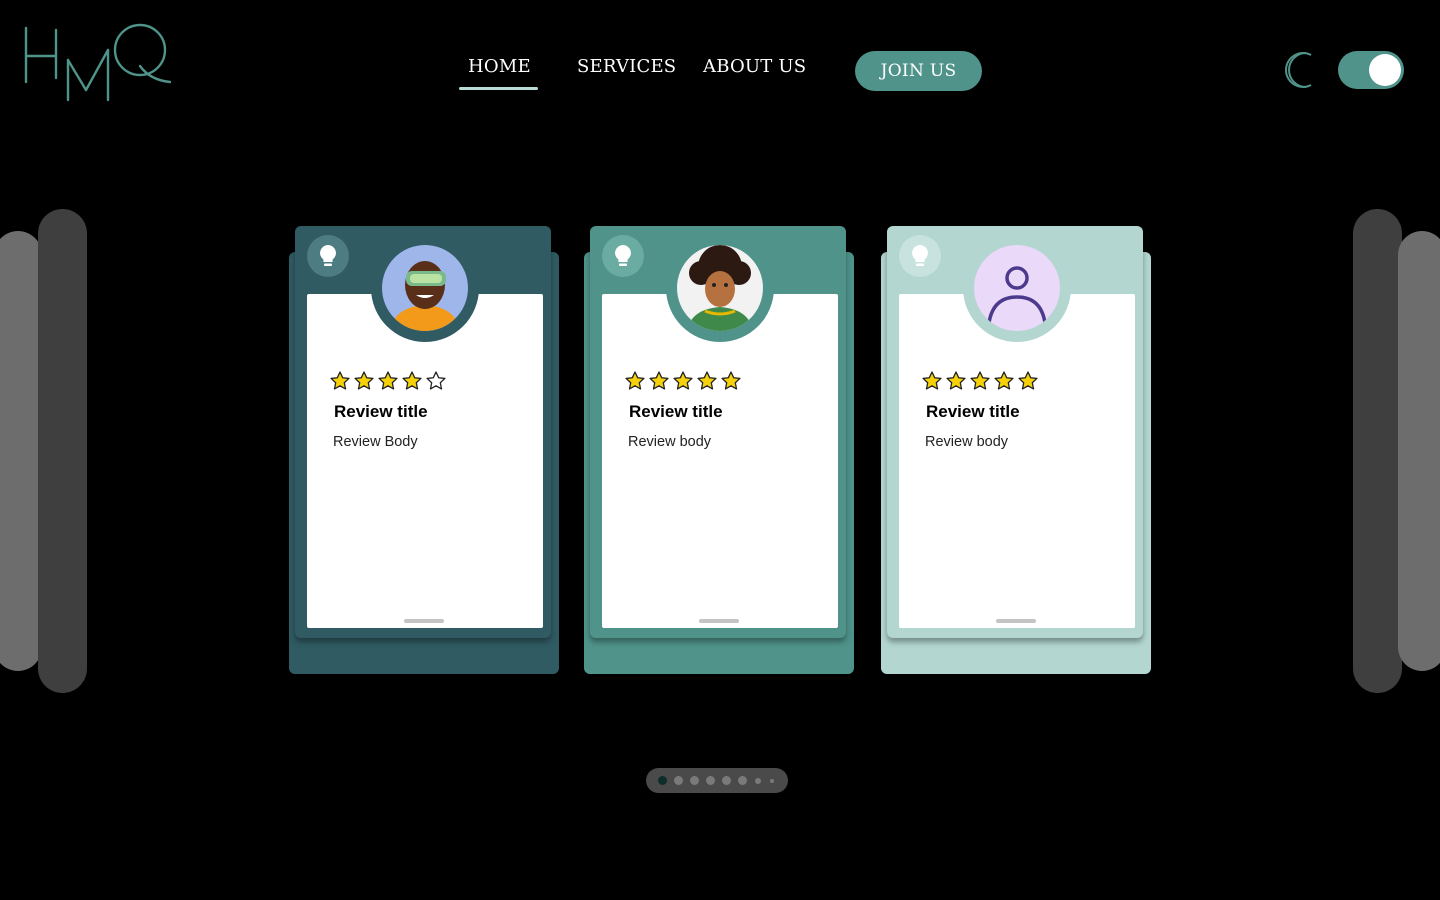 The height and width of the screenshot is (900, 1440). I want to click on dark-mode-toggle, so click(1371, 70).